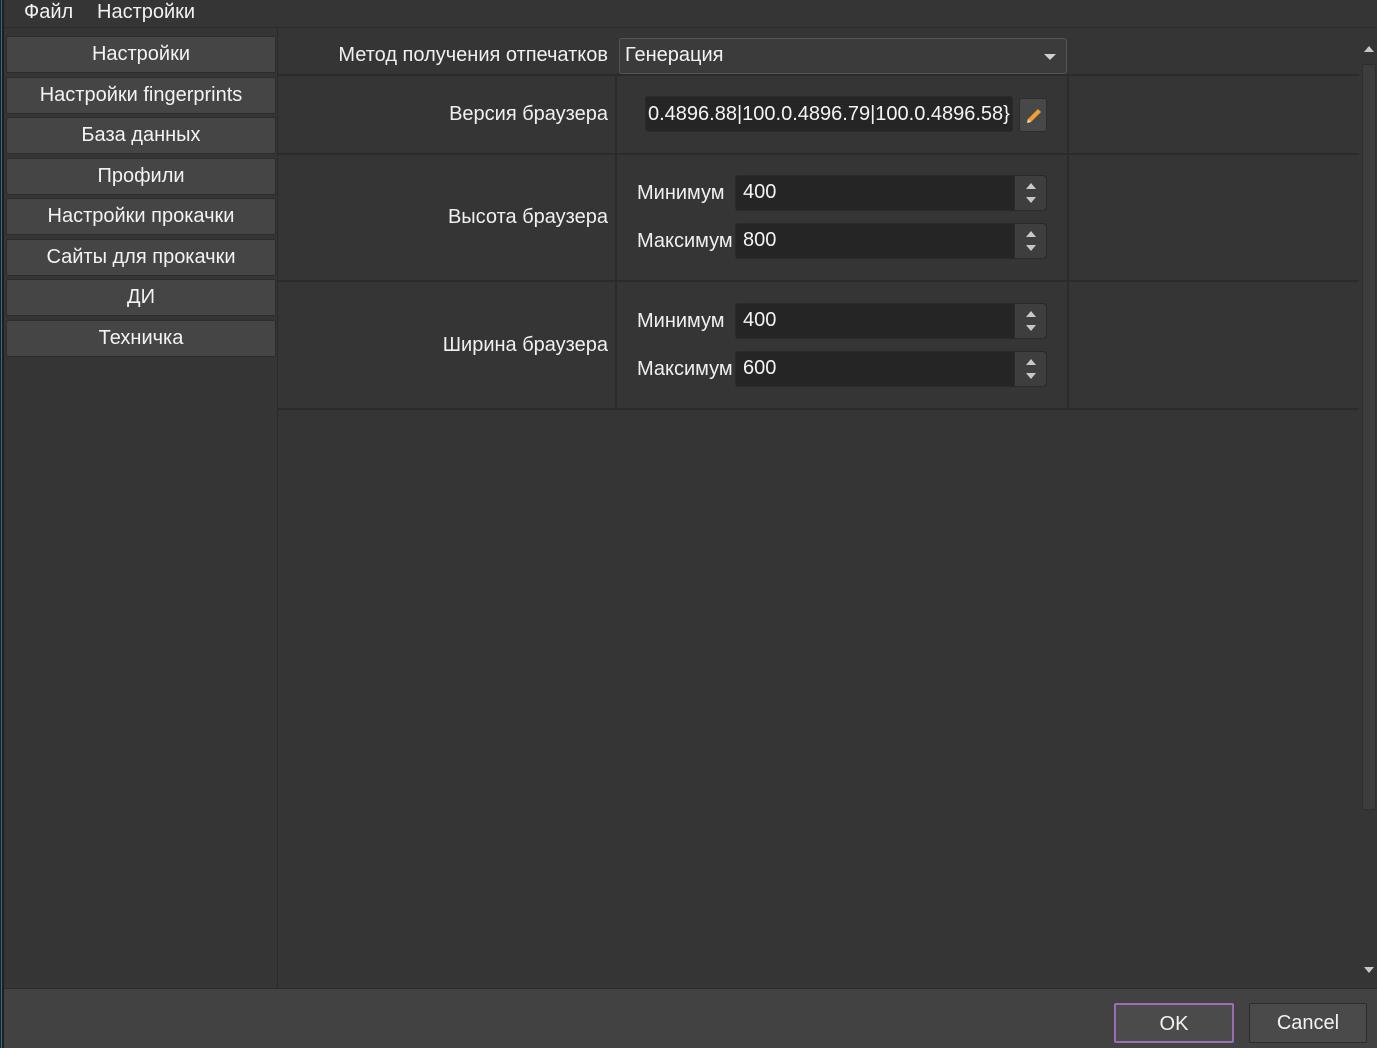 This screenshot has height=1048, width=1377. What do you see at coordinates (843, 56) in the screenshot?
I see `fingerprint-method-select: Генерация` at bounding box center [843, 56].